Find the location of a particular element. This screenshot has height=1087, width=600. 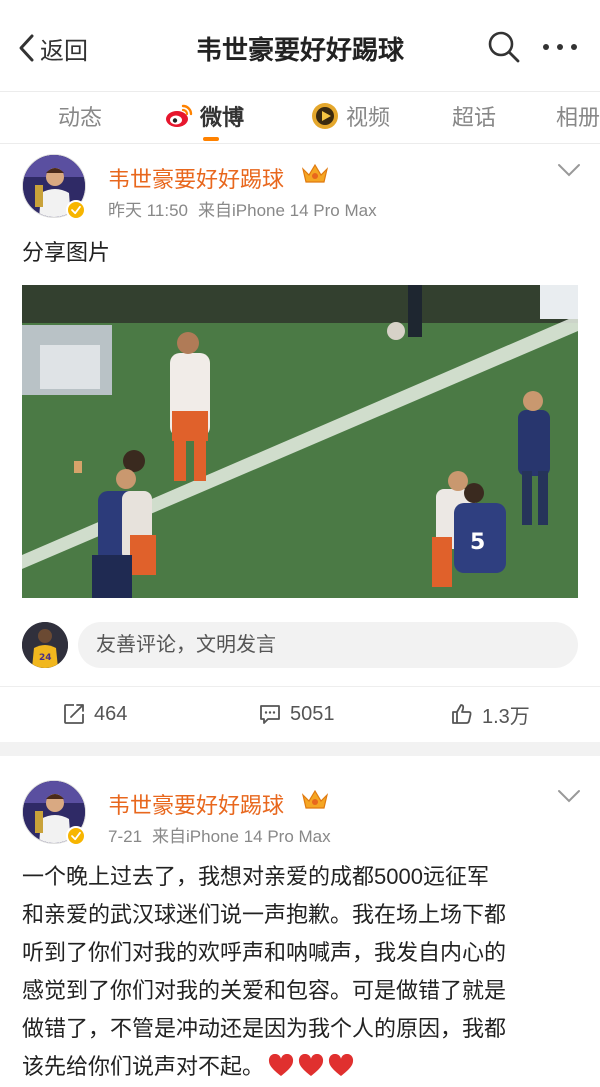

post-text-line: 和亲爱的武汉球迷们说一声抱歉。我在场上场下都 is located at coordinates (264, 914).